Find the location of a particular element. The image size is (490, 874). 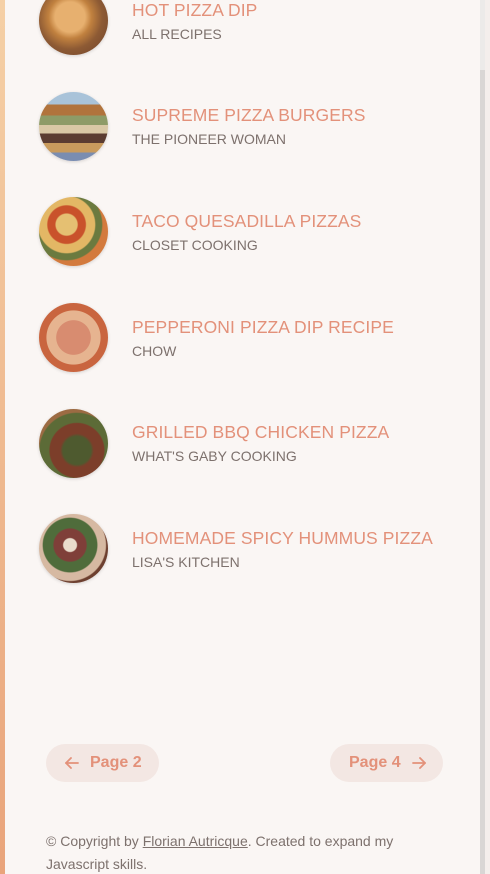

result-item: PEPPERONI PIZZA DIP RECIPE CHOW is located at coordinates (249, 338).